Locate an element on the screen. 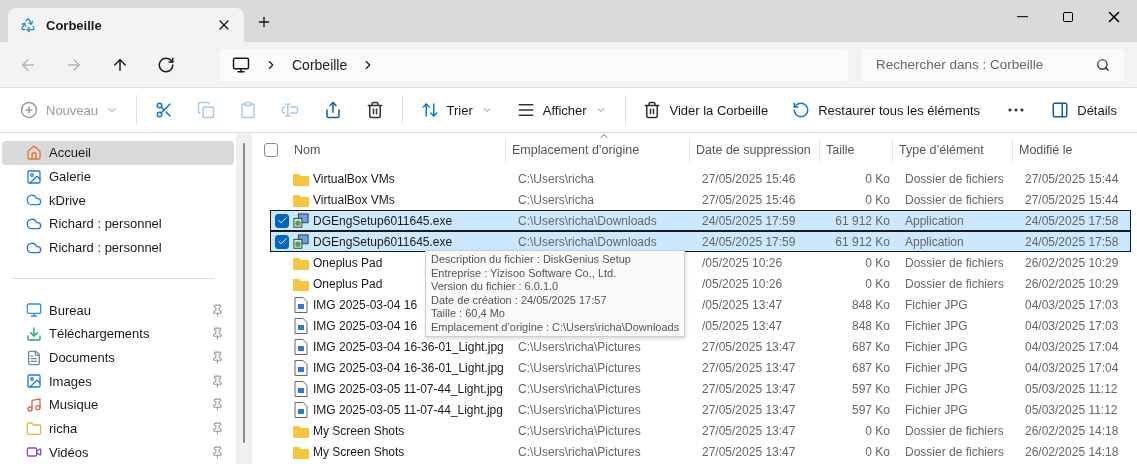  column-header: Emplacement d’origine is located at coordinates (597, 150).